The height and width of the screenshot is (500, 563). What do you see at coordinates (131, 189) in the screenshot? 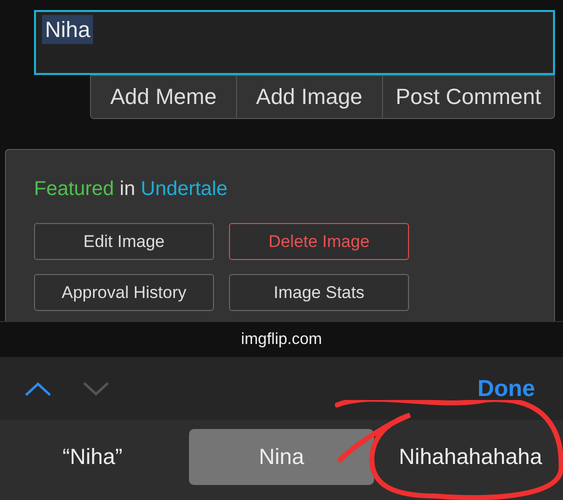
I see `featured-line: Featured in Undertale` at bounding box center [131, 189].